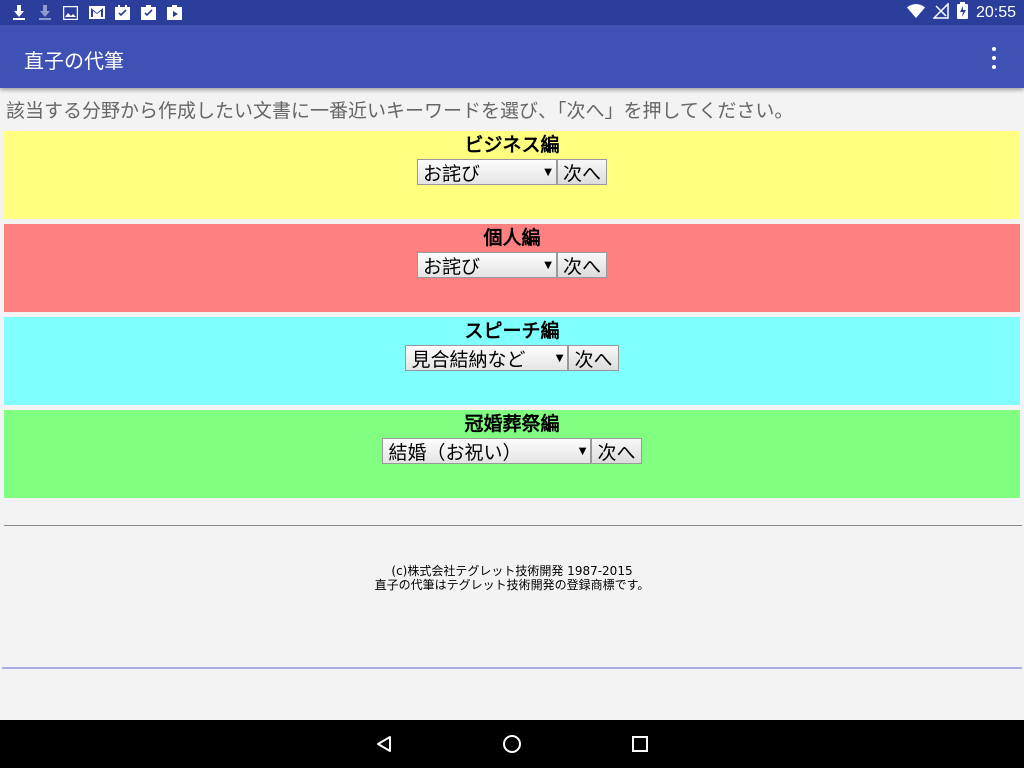 The image size is (1024, 768). I want to click on section-title: 冠婚葬祭編, so click(512, 424).